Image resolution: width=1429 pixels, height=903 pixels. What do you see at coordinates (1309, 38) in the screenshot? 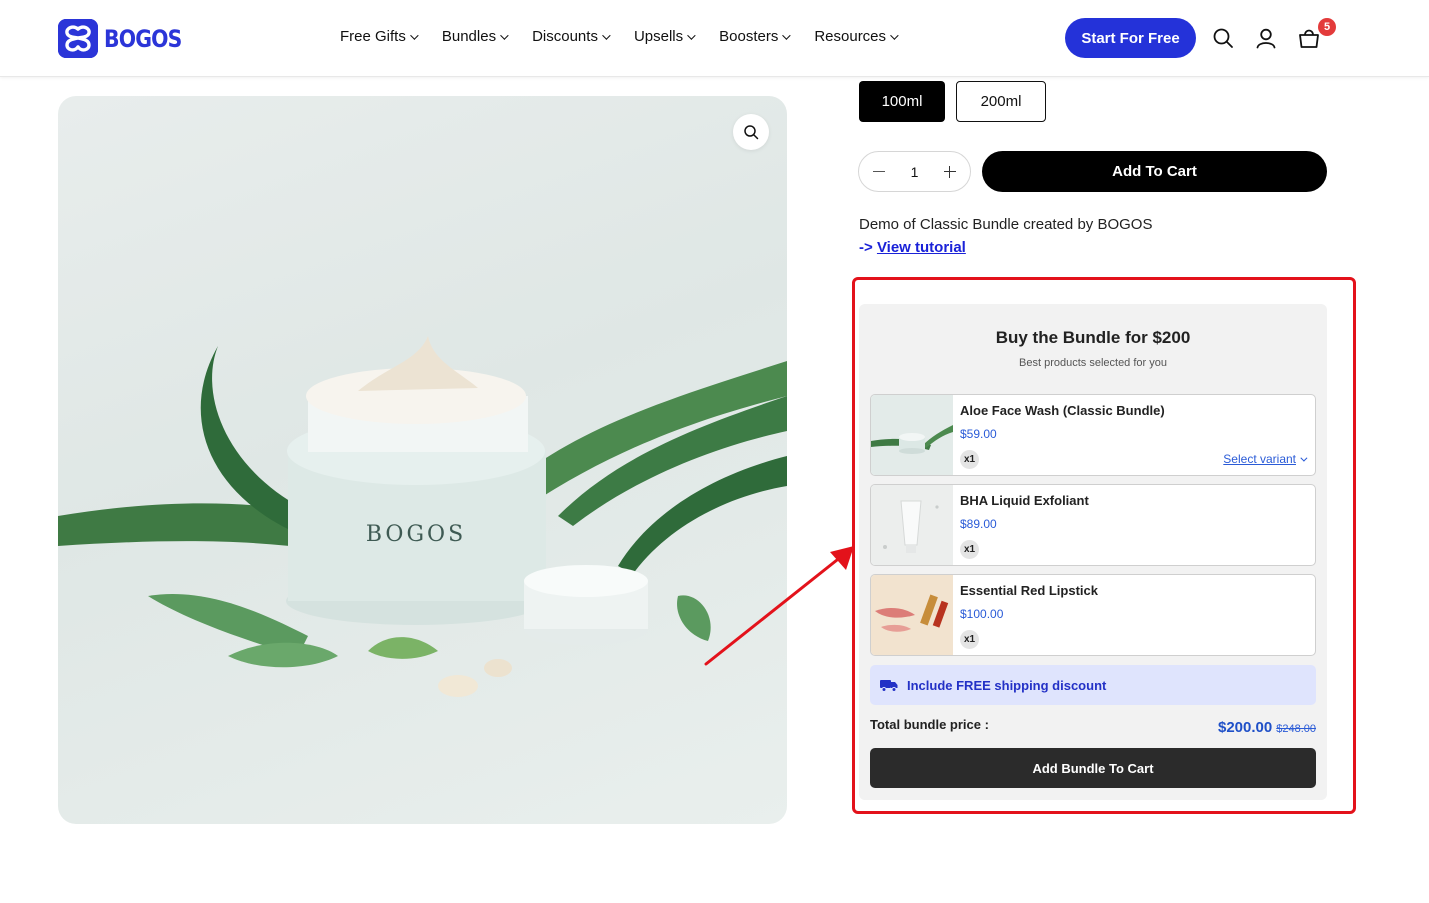
I see `cart-icon` at bounding box center [1309, 38].